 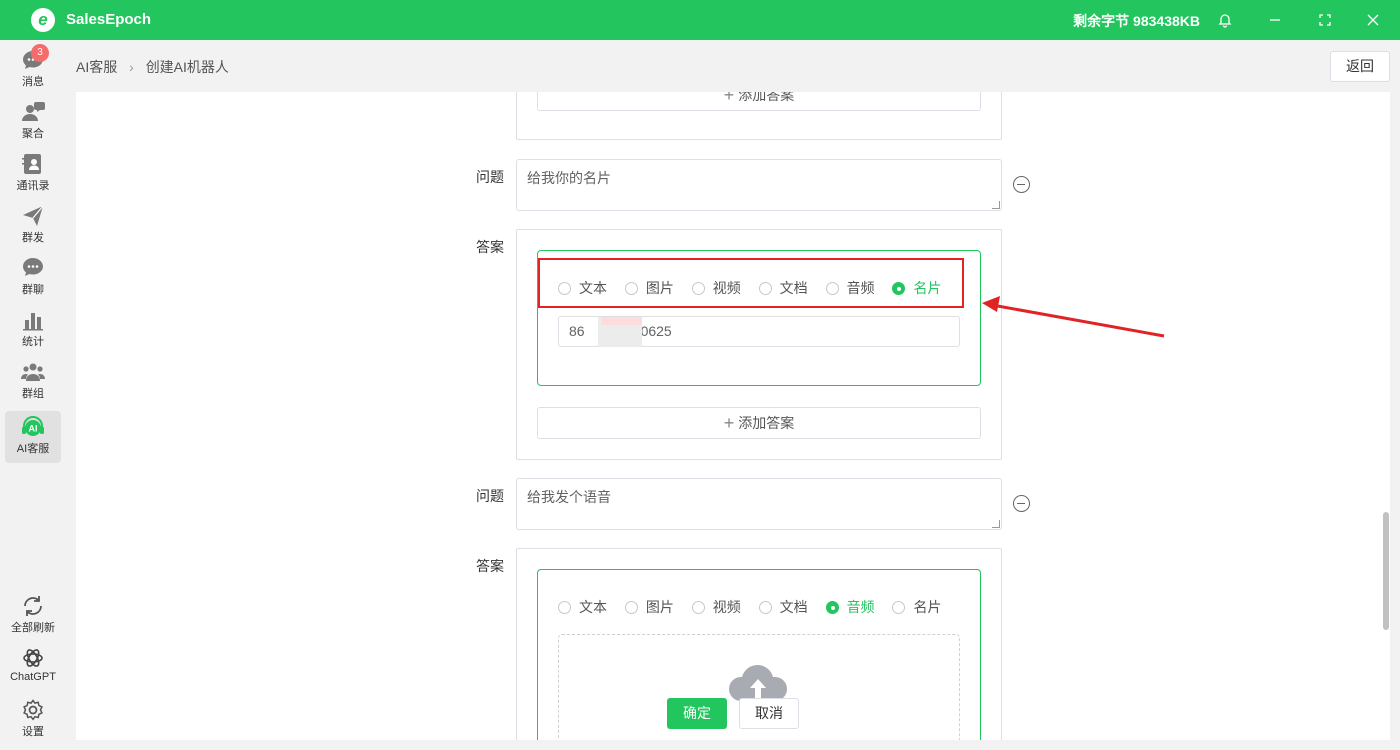 I want to click on sidebar-item-label: 设置, so click(x=33, y=732).